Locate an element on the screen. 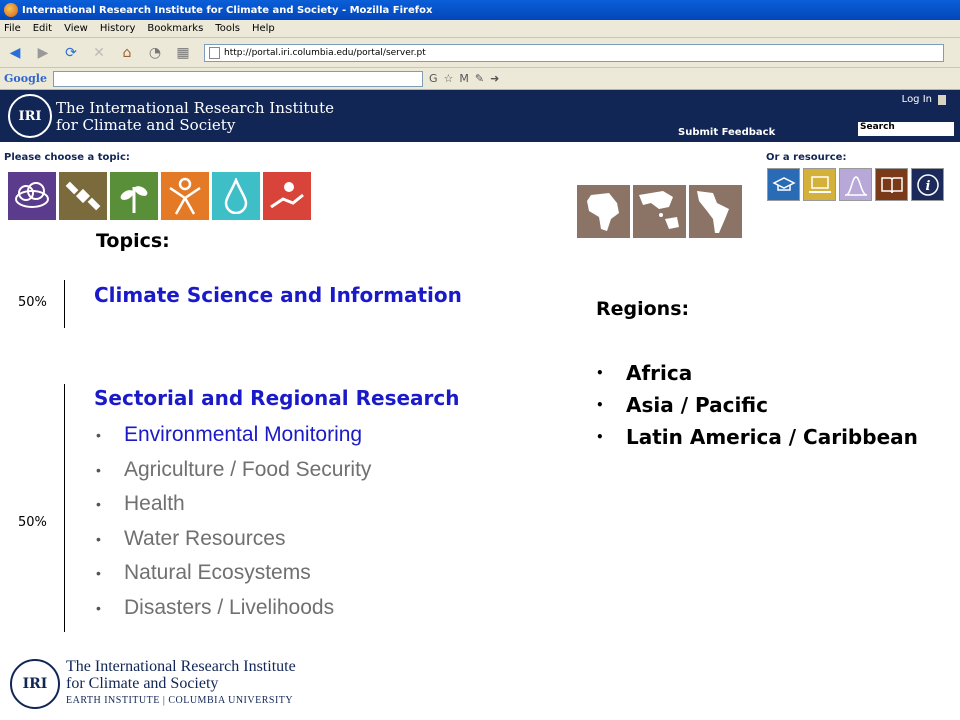 Image resolution: width=960 pixels, height=720 pixels. menu-file: File is located at coordinates (12, 28).